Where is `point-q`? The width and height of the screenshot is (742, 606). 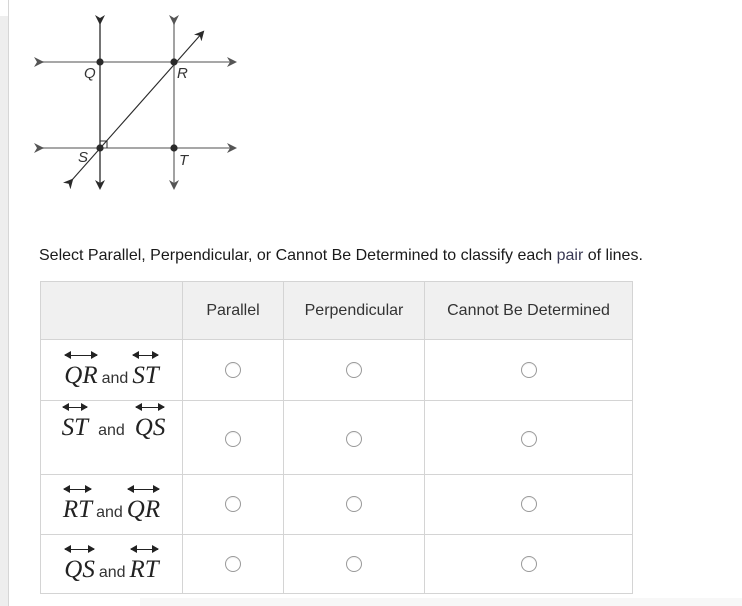 point-q is located at coordinates (100, 62).